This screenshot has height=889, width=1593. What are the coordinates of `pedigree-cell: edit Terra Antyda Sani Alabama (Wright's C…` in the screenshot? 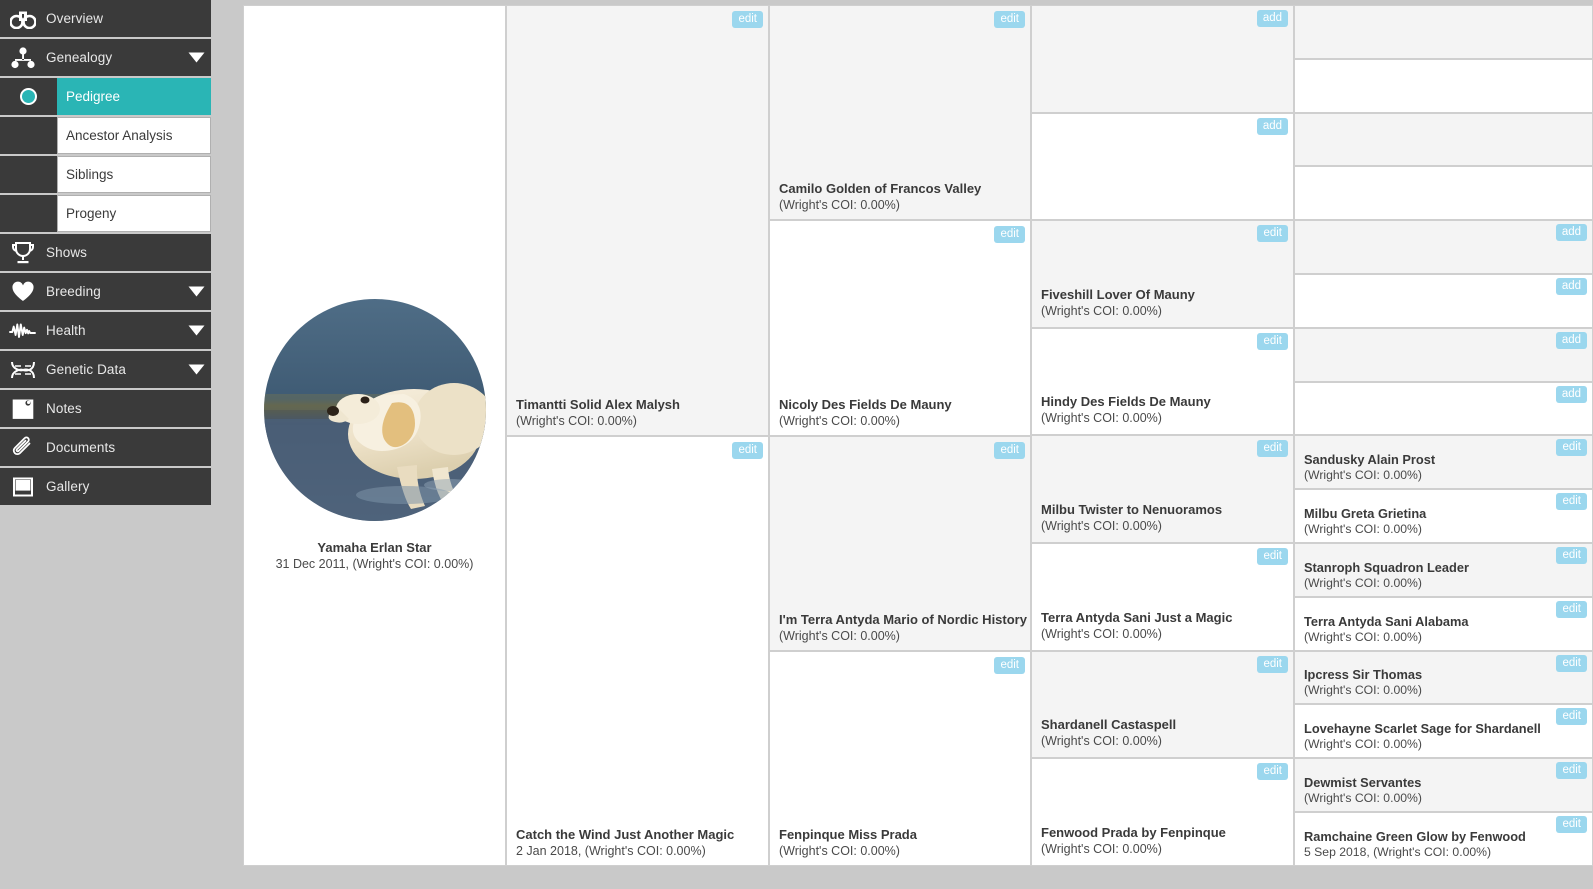 It's located at (1443, 623).